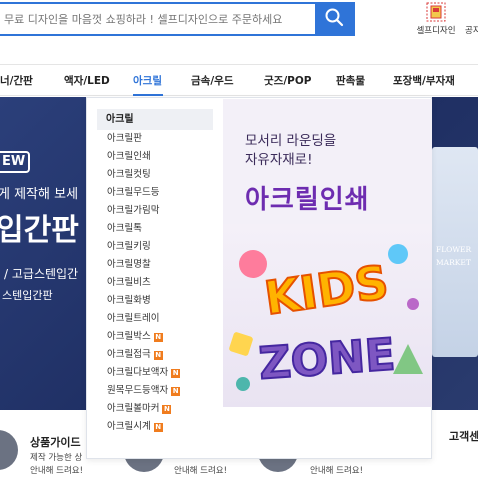 The image size is (478, 478). I want to click on nav-active-indicator, so click(148, 95).